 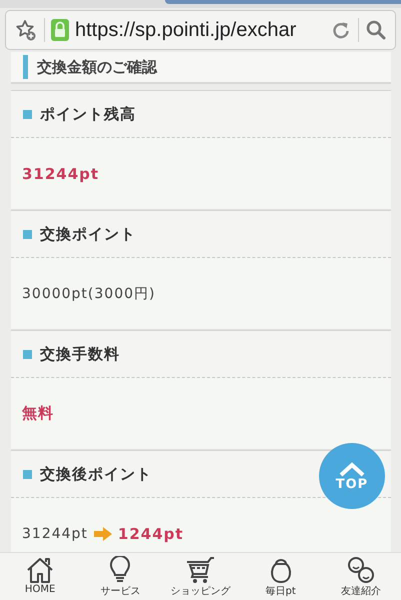 I want to click on nav-tab: 友達紹介, so click(x=360, y=576).